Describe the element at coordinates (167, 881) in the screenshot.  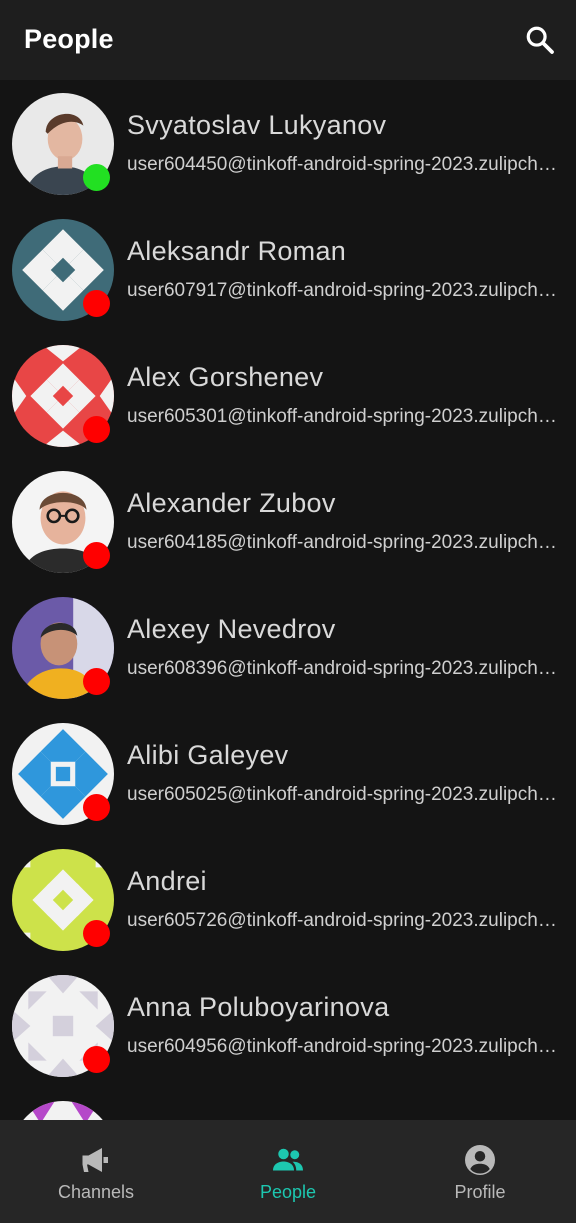
I see `person-name: Andrei` at that location.